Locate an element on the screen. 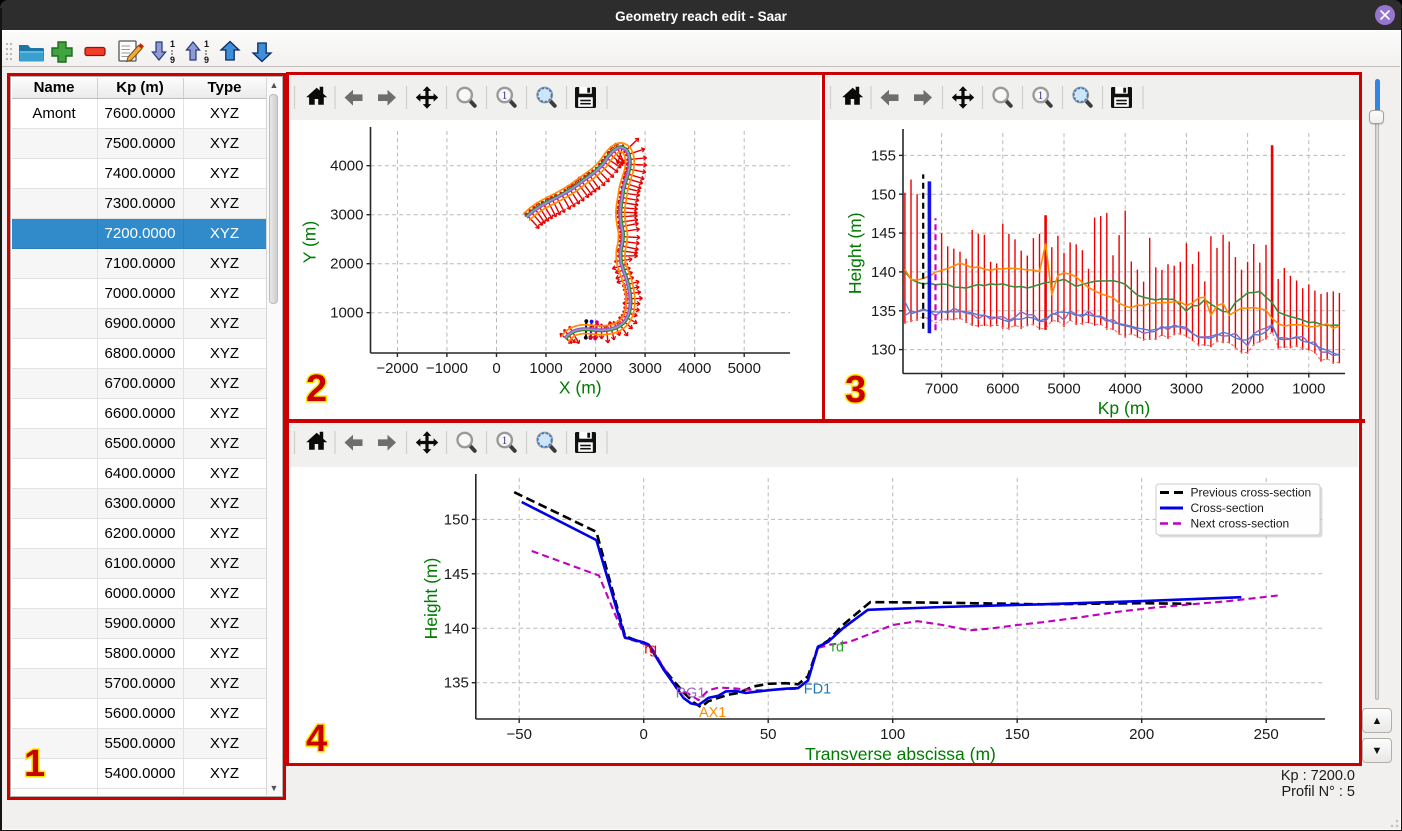 Image resolution: width=1402 pixels, height=831 pixels. svg-text: 250 is located at coordinates (1266, 734).